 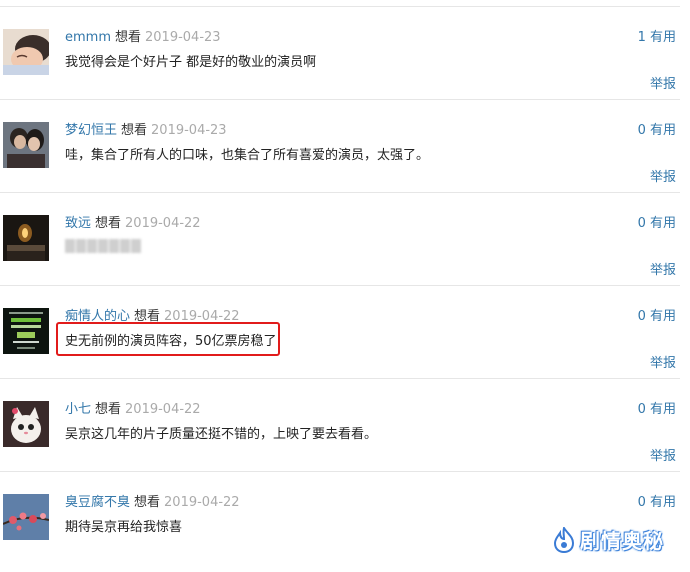 I want to click on comment-meta: 梦幻恒王 想看 2019-04-23, so click(x=146, y=131).